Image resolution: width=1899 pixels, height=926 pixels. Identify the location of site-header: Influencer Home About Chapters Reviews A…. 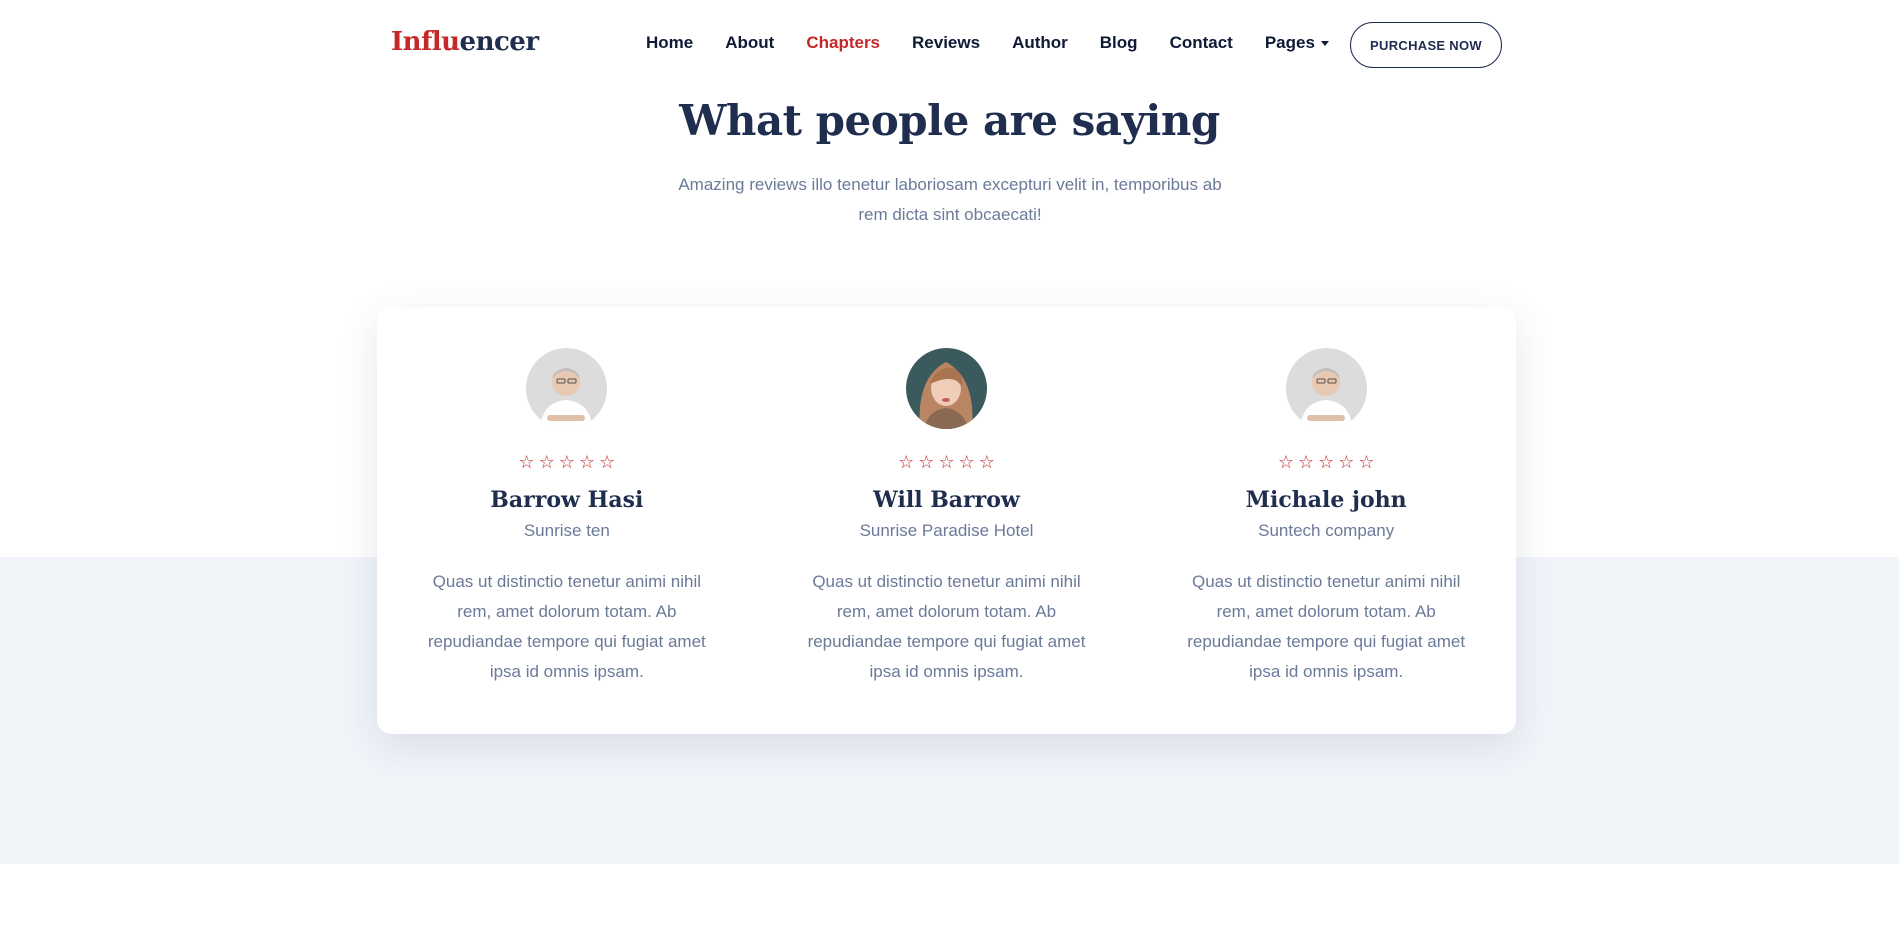
(949, 45).